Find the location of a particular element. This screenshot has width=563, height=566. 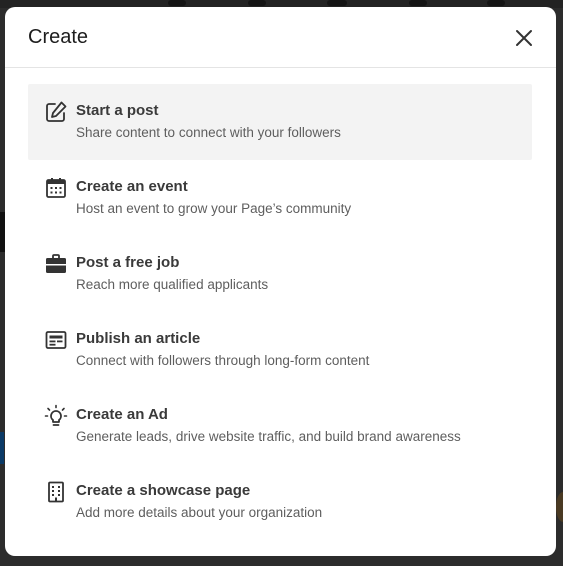

backdrop-avatar is located at coordinates (559, 507).